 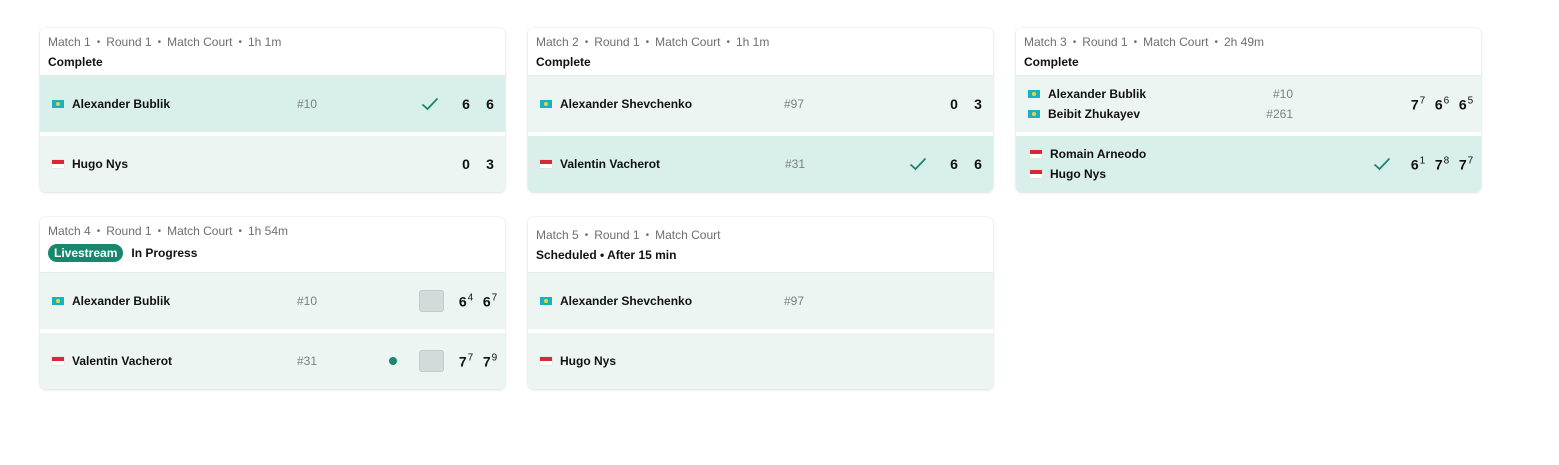 What do you see at coordinates (794, 104) in the screenshot?
I see `player-seed: #97` at bounding box center [794, 104].